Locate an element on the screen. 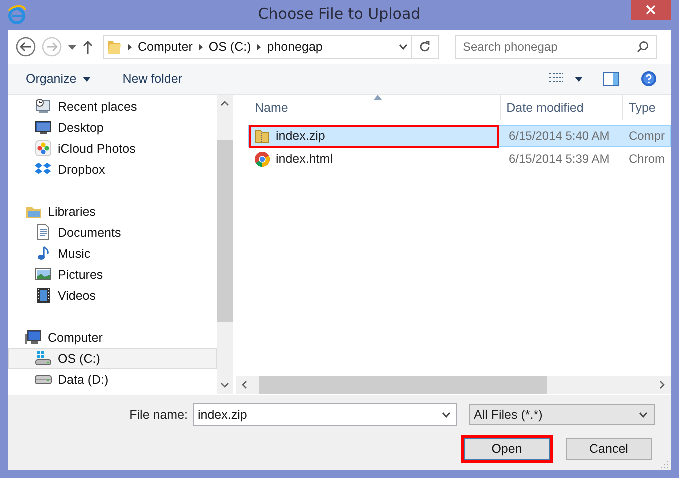  document-icon is located at coordinates (43, 232).